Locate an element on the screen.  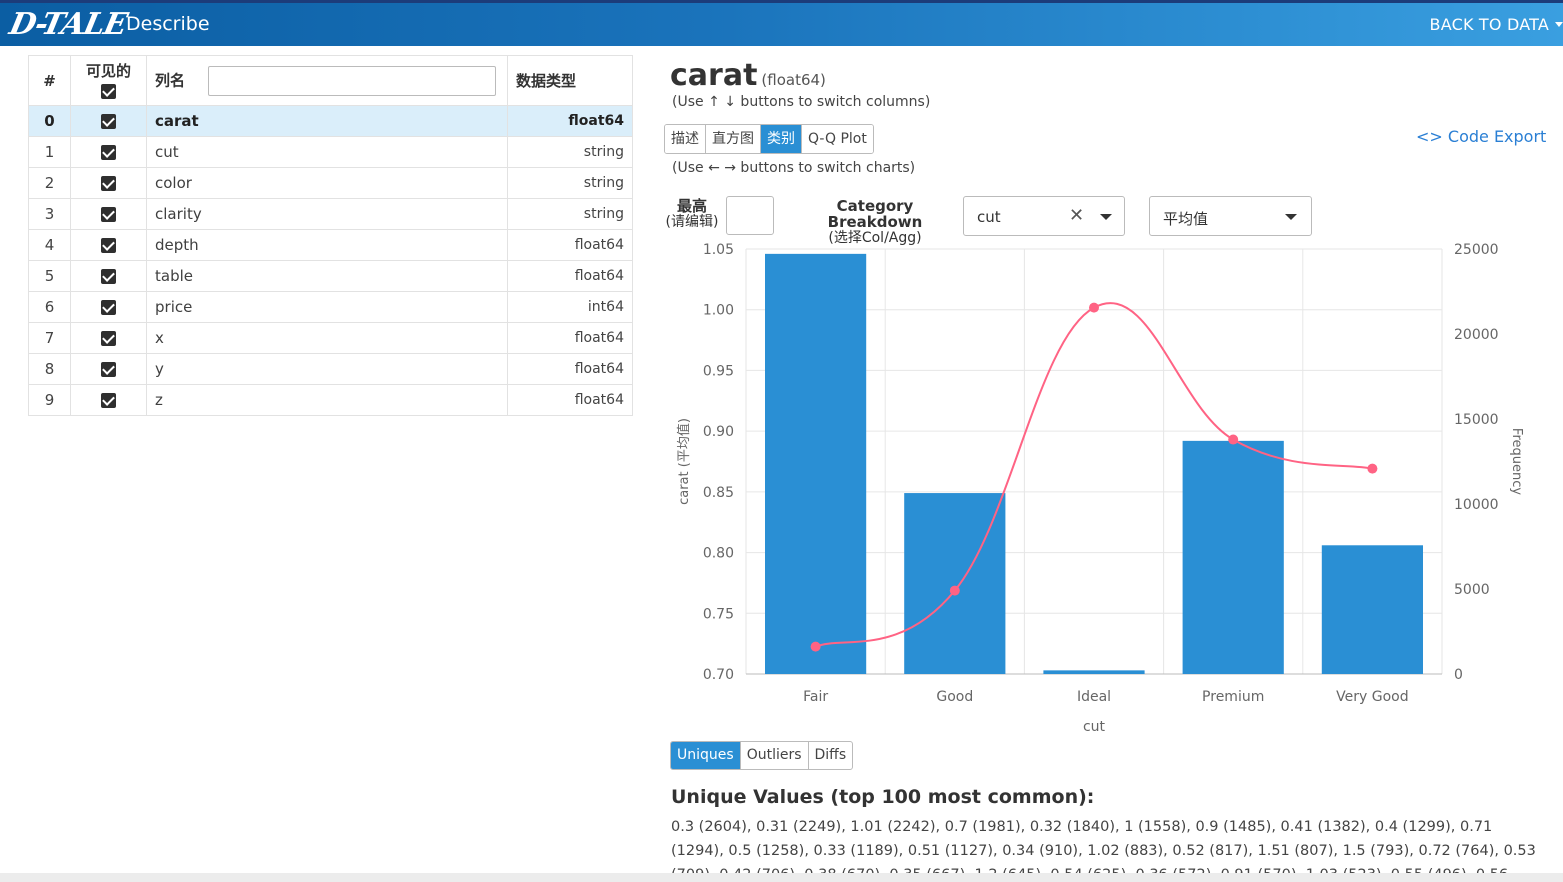
top-count-input is located at coordinates (750, 215).